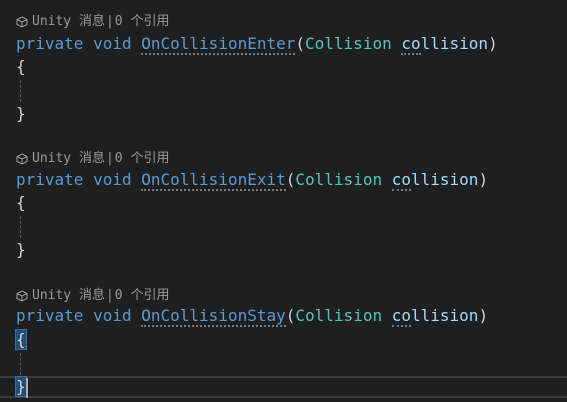  I want to click on open-brace-highlighted: {, so click(21, 340).